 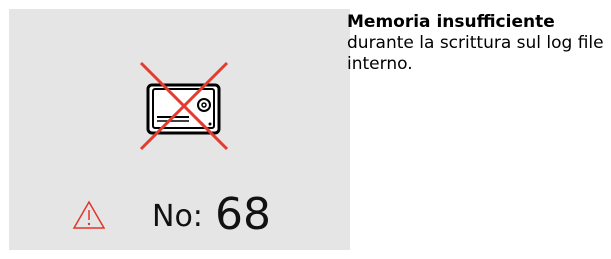 I want to click on memory-storage-error-icon, so click(x=184, y=106).